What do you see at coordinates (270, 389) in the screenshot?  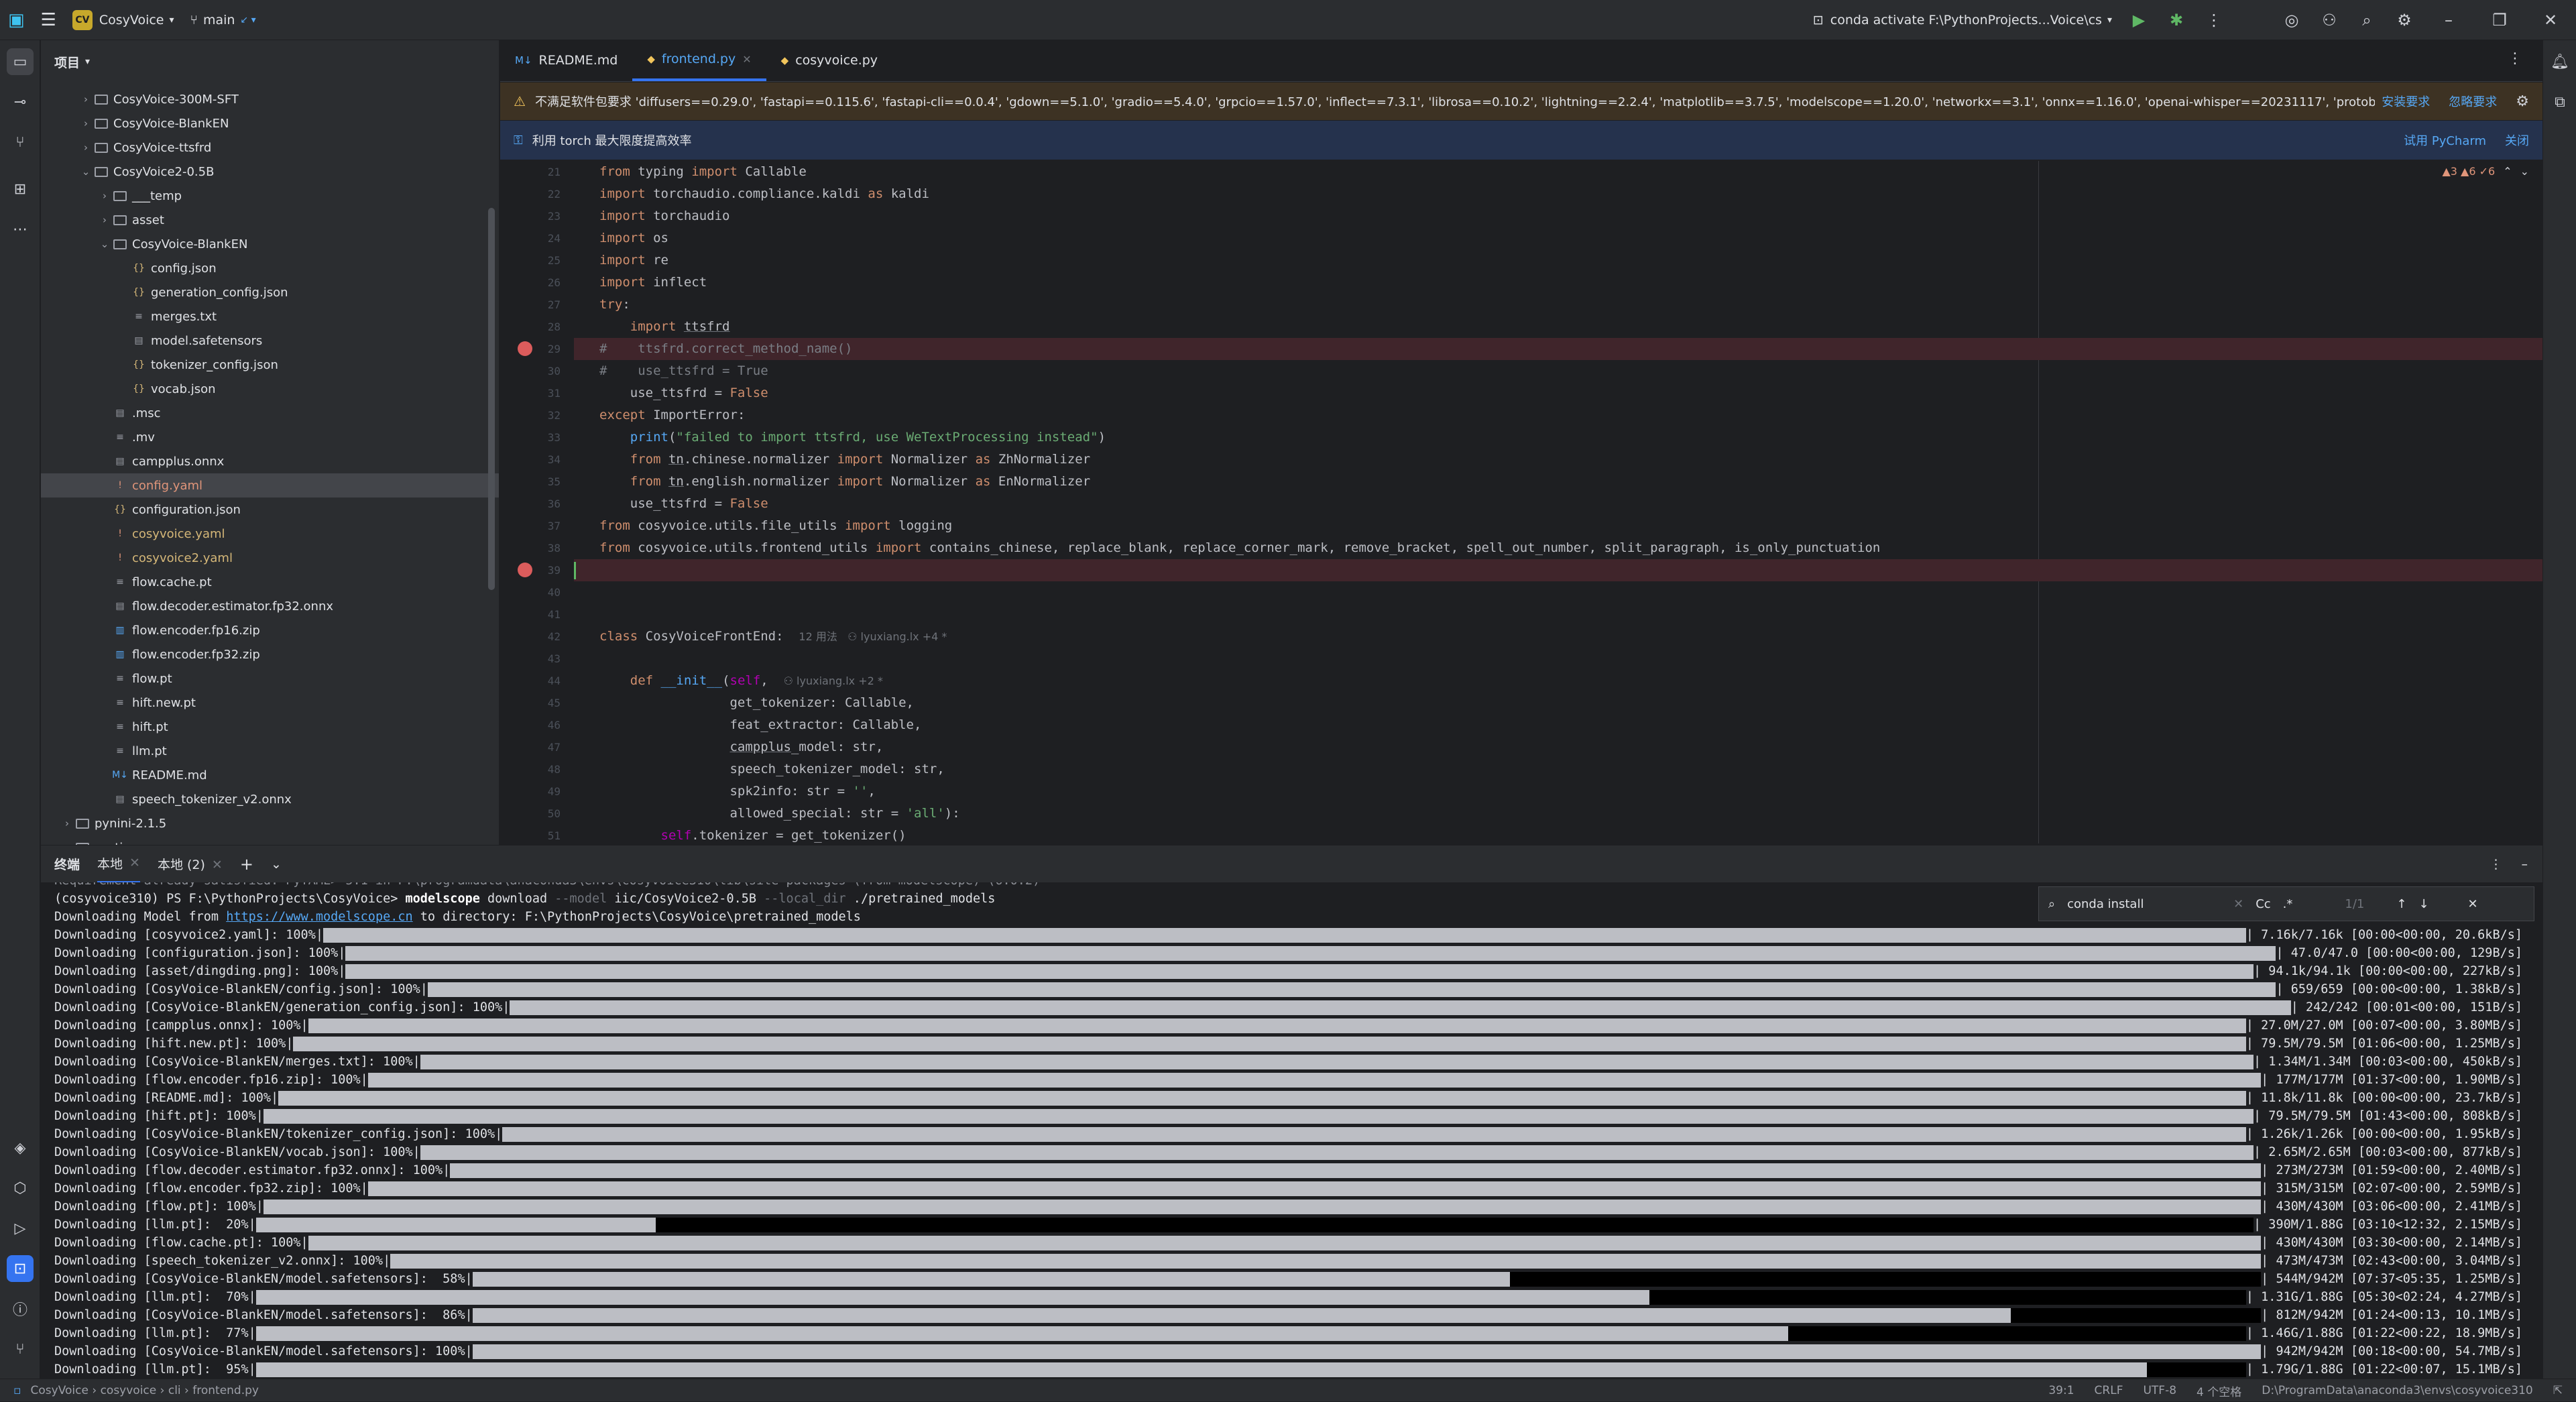 I see `tree-item: {} vocab.json` at bounding box center [270, 389].